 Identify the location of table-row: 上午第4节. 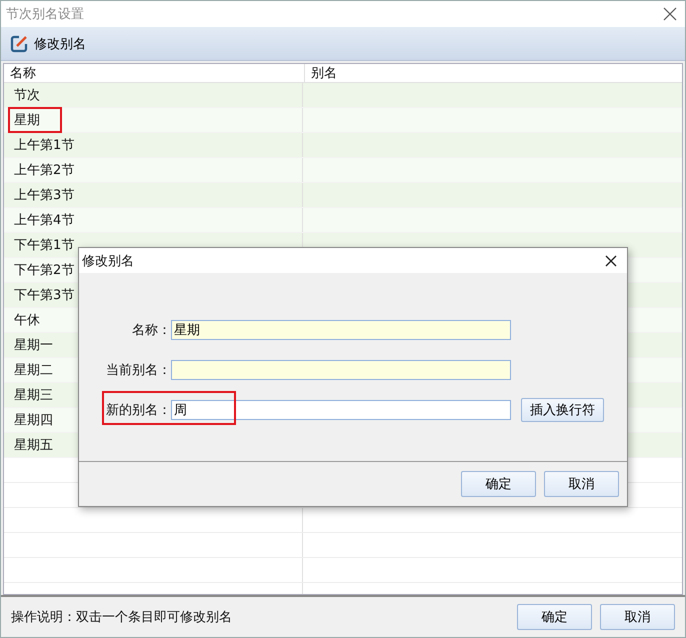
(343, 220).